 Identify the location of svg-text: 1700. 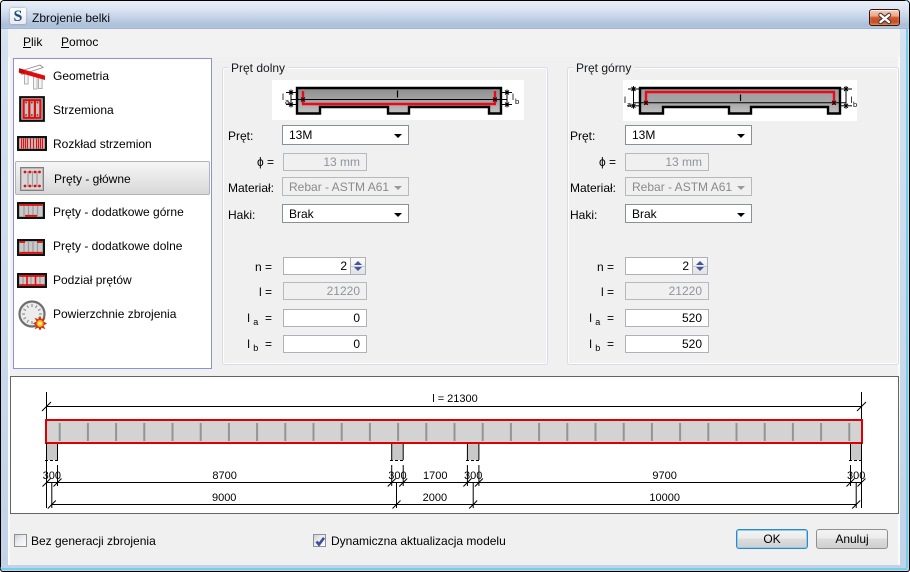
(435, 476).